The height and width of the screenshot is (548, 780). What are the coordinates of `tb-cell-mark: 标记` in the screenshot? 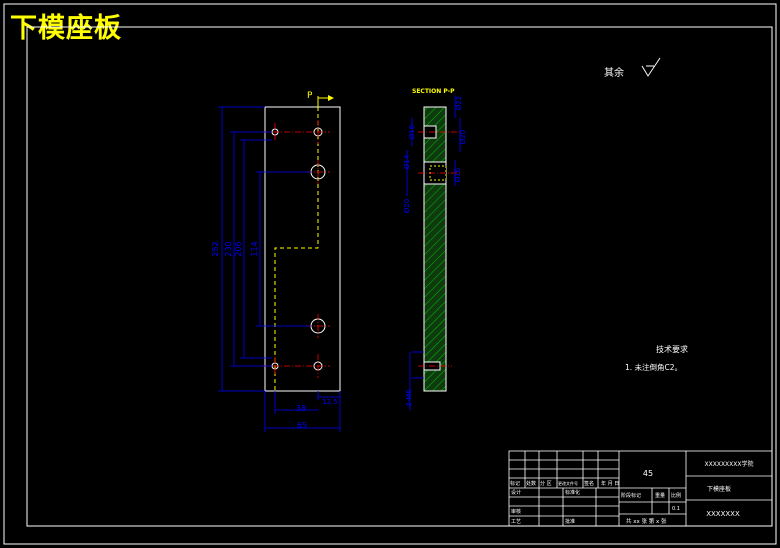 It's located at (515, 483).